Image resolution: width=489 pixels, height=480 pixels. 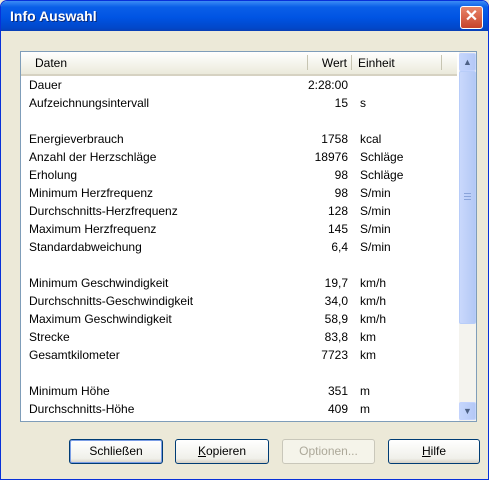 What do you see at coordinates (363, 103) in the screenshot?
I see `row-unit: s` at bounding box center [363, 103].